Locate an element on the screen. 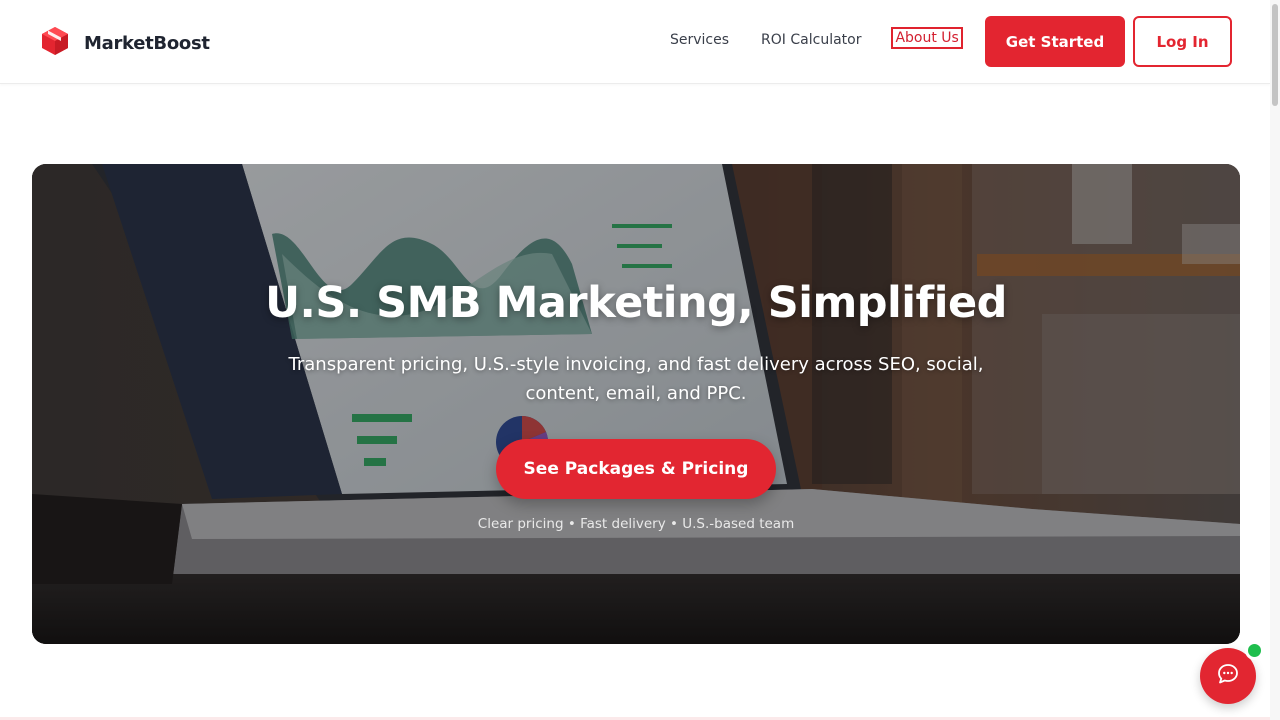 The image size is (1280, 720). main-nav: Services ROI Calculator About Us is located at coordinates (816, 38).